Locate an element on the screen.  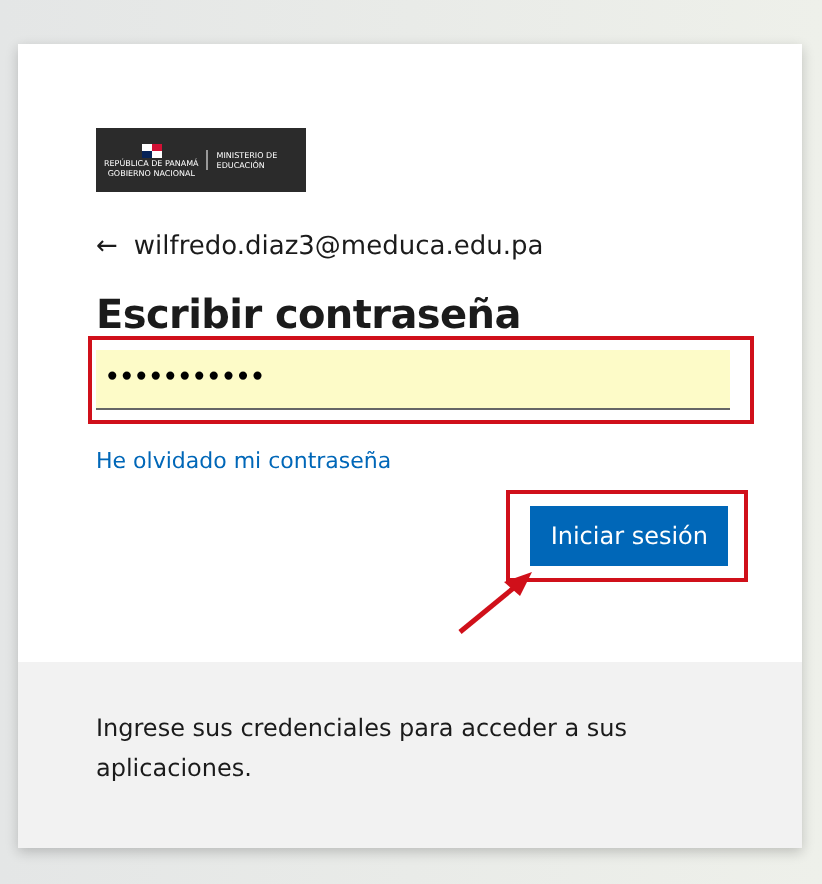
password-field: ••••••••••• is located at coordinates (413, 379).